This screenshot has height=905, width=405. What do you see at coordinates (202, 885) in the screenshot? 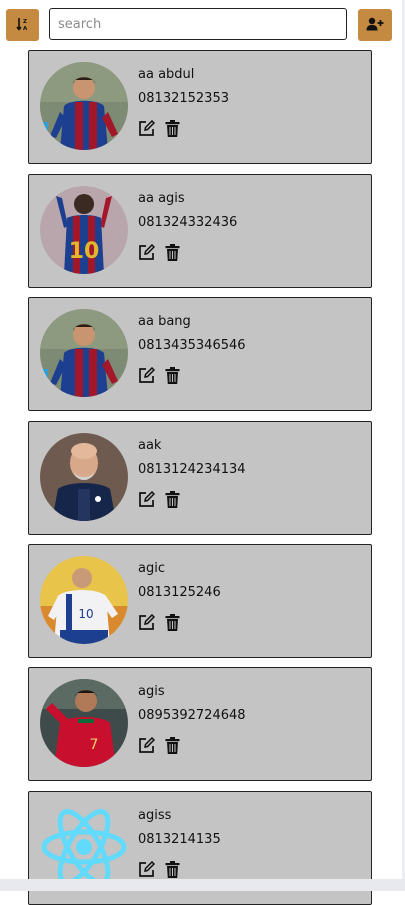
I see `bottom-edge` at bounding box center [202, 885].